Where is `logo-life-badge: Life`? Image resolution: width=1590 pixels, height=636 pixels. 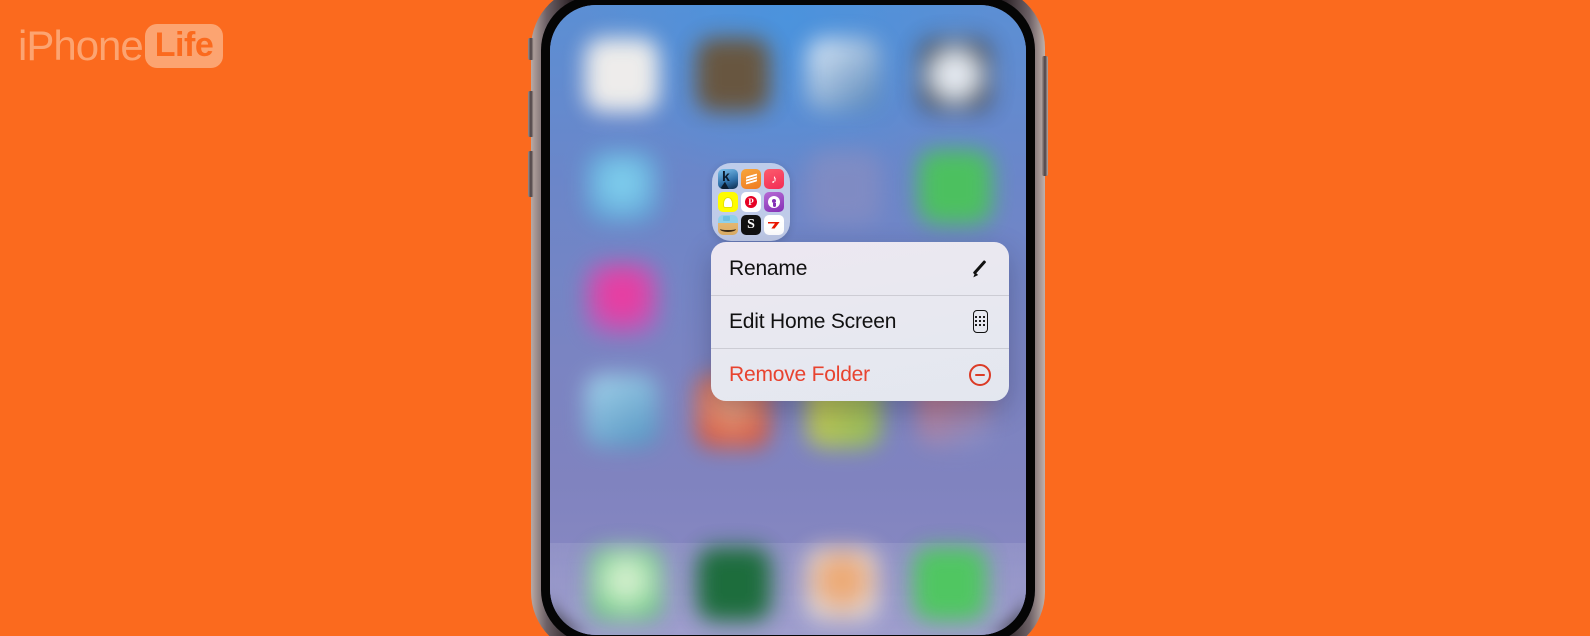 logo-life-badge: Life is located at coordinates (184, 46).